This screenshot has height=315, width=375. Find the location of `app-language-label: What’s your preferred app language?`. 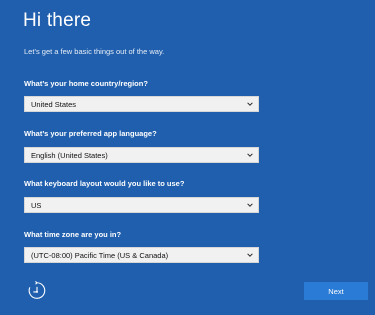

app-language-label: What’s your preferred app language? is located at coordinates (90, 133).